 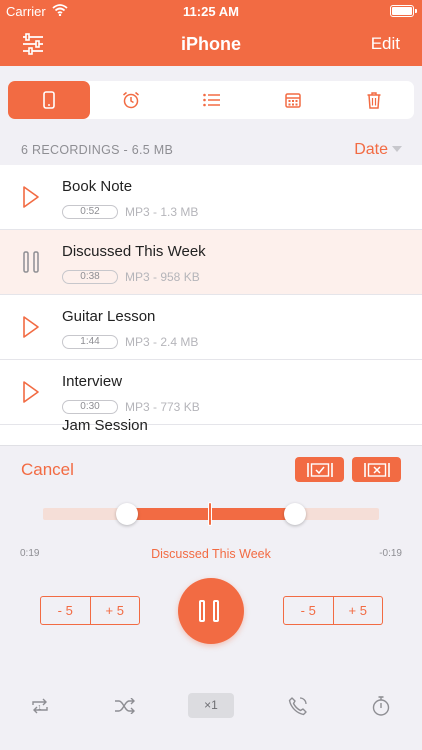 I want to click on alarm-clock-icon, so click(x=130, y=100).